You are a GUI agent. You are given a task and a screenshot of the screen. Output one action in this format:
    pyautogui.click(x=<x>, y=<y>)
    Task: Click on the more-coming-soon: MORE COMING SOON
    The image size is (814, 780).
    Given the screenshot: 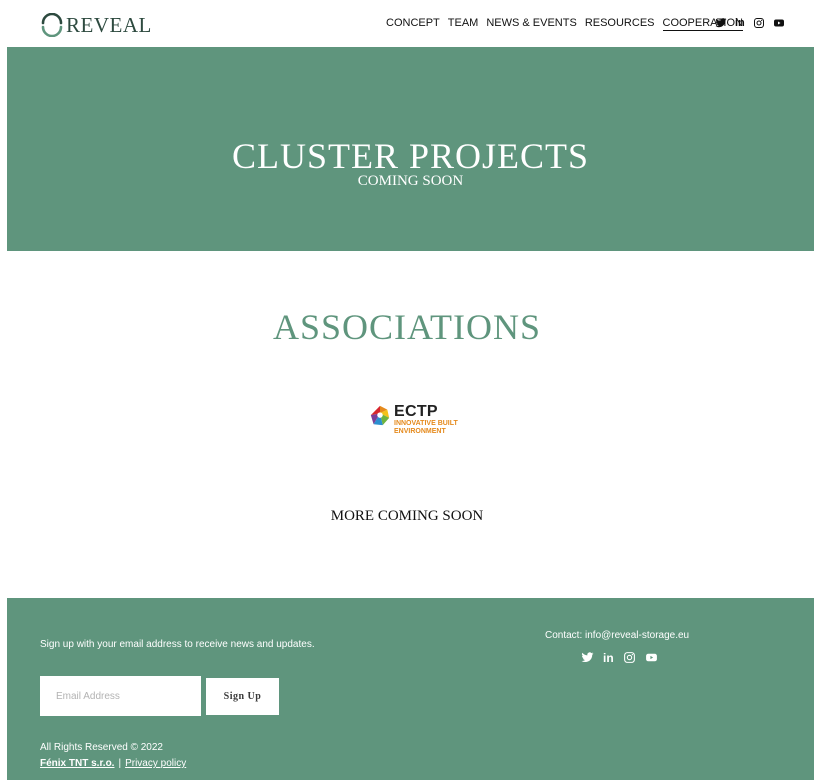 What is the action you would take?
    pyautogui.click(x=407, y=516)
    